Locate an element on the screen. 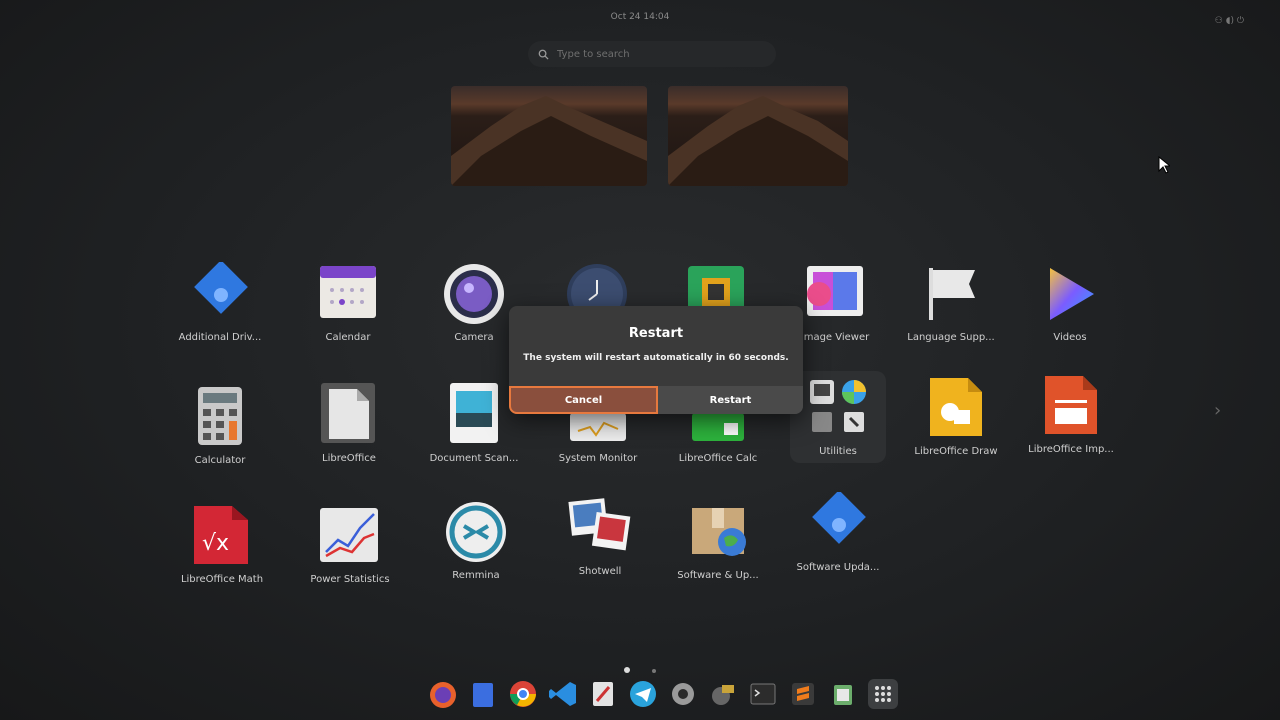 Image resolution: width=1280 pixels, height=720 pixels. workspace-icon is located at coordinates (723, 694).